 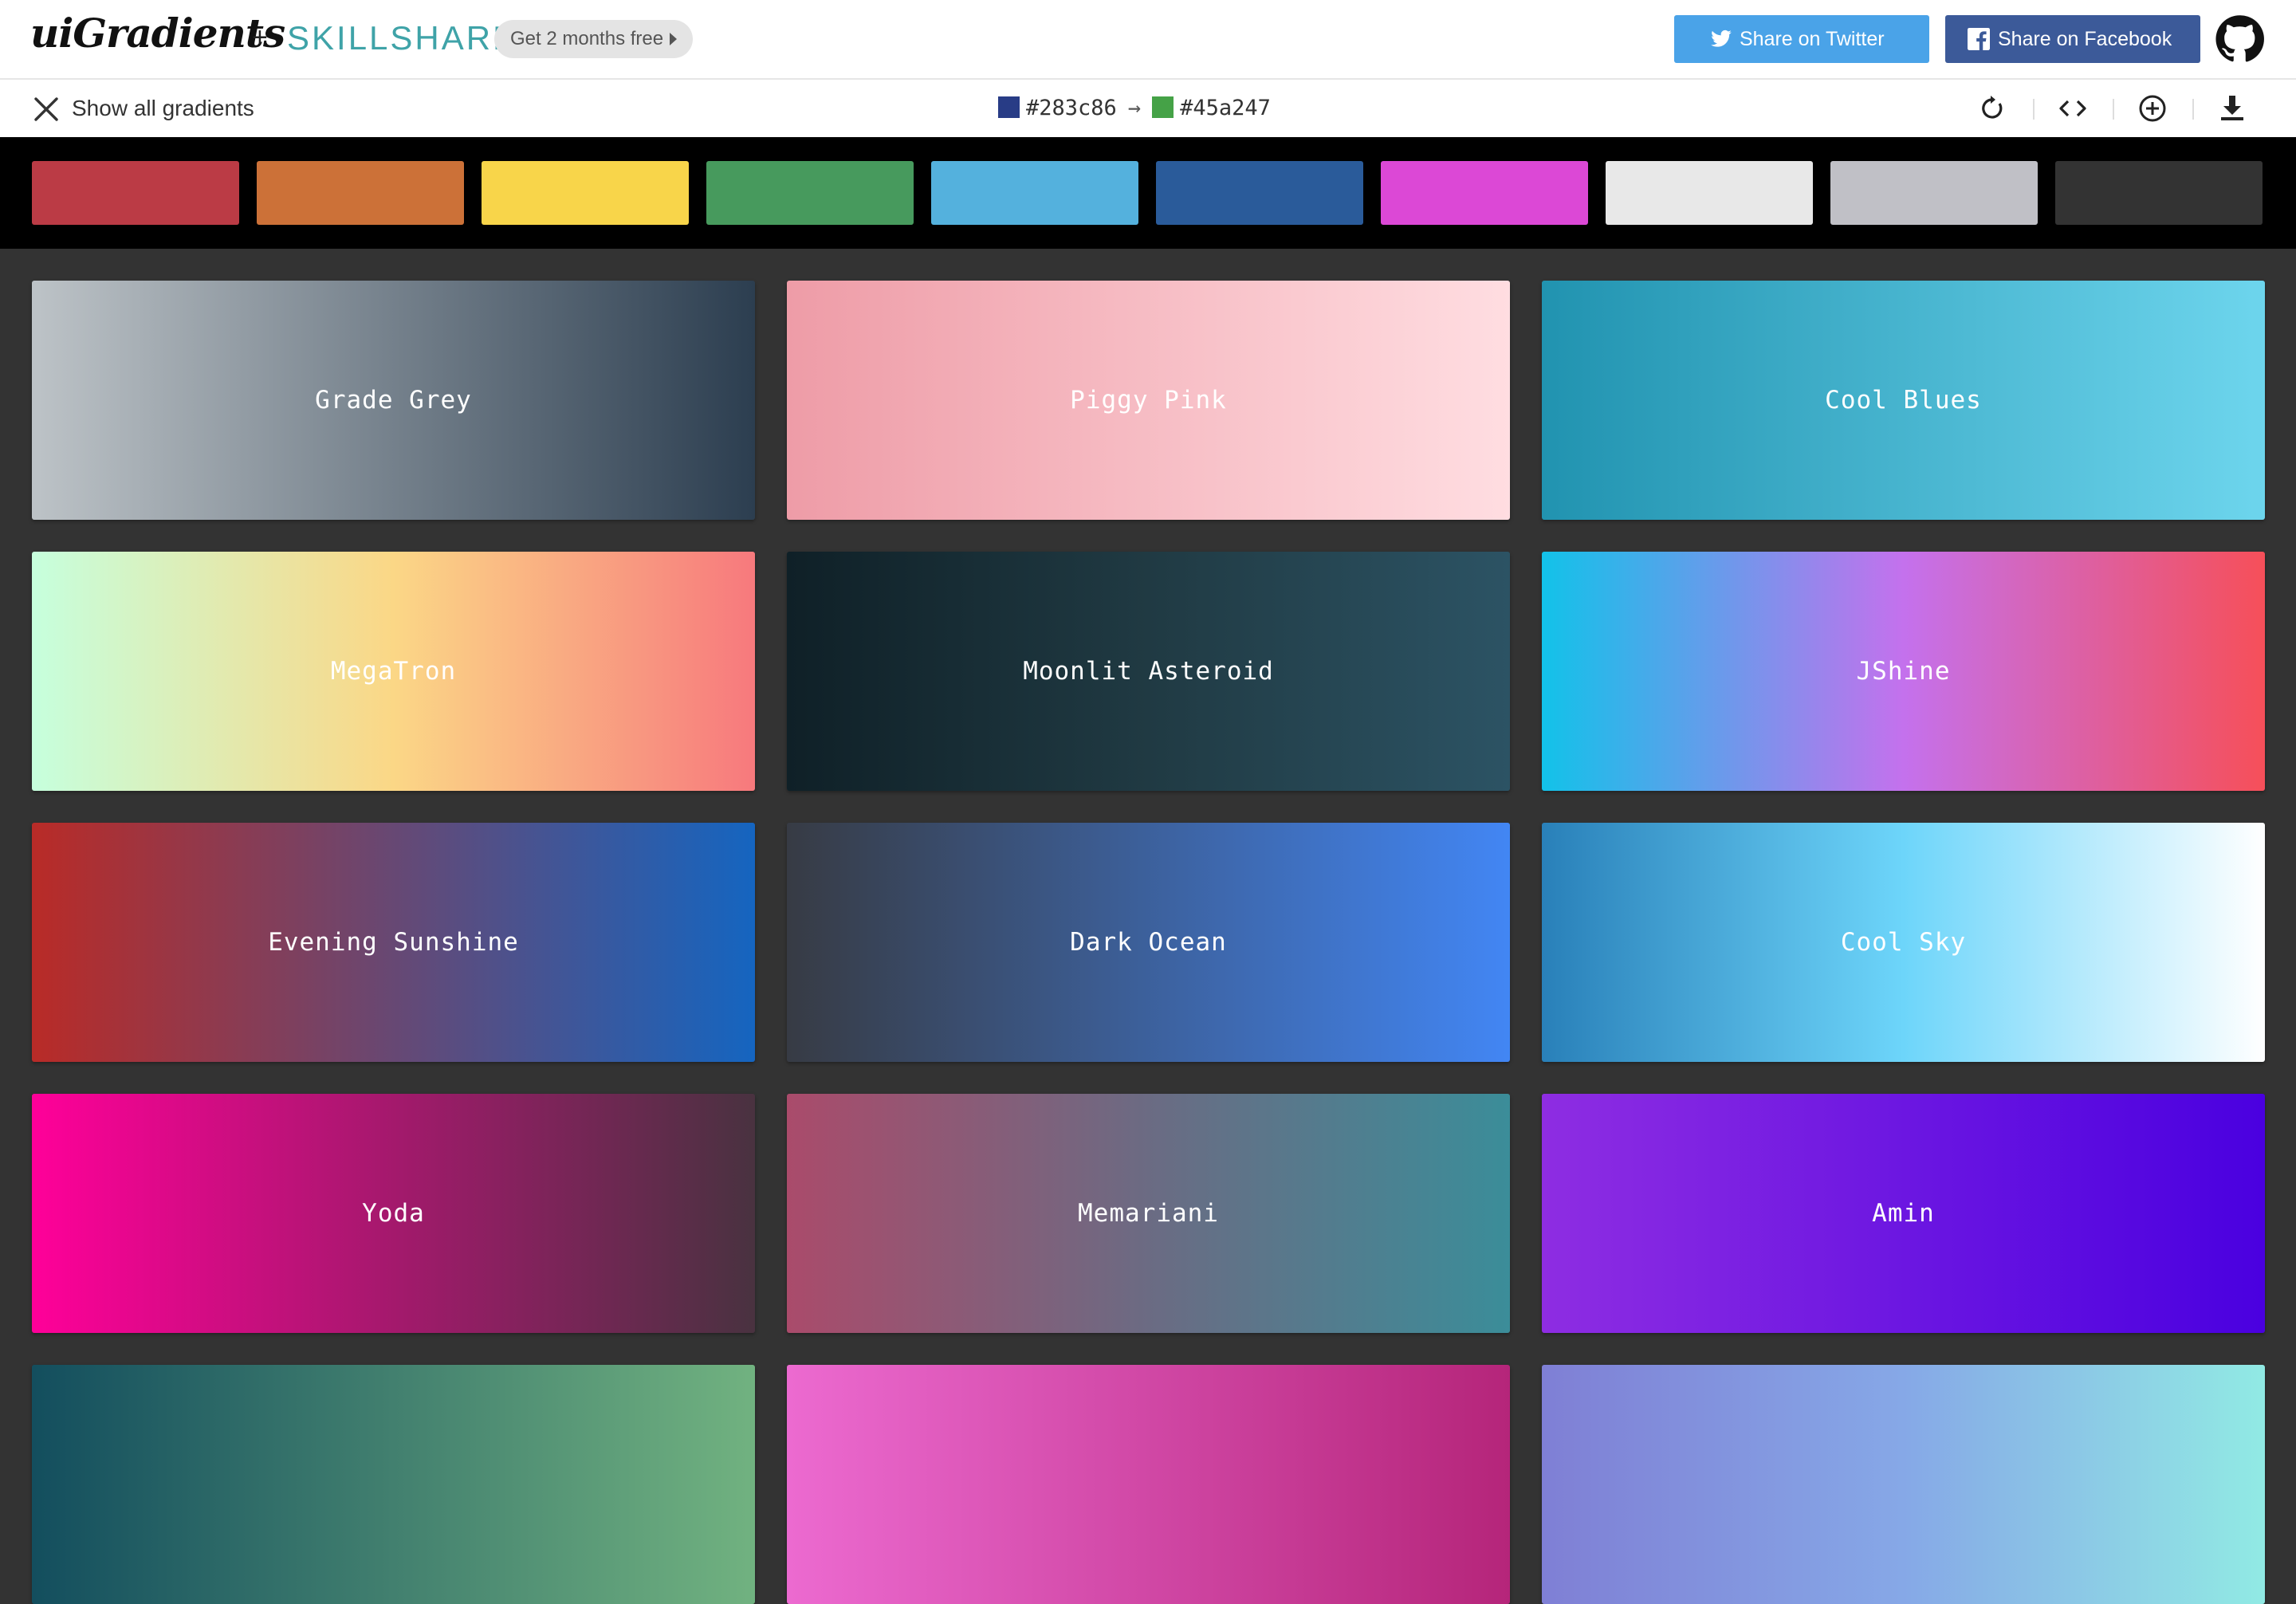 I want to click on arrow-right-icon: →, so click(x=1134, y=108).